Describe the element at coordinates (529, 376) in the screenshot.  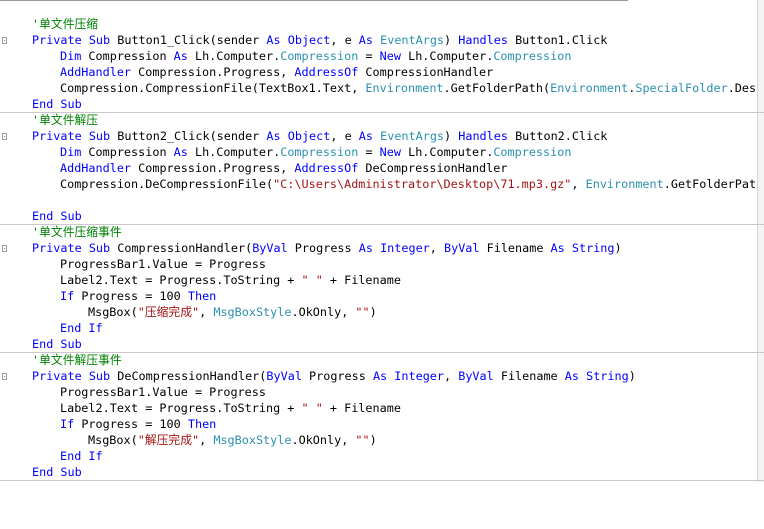
I see `code-token-plain: Filename` at that location.